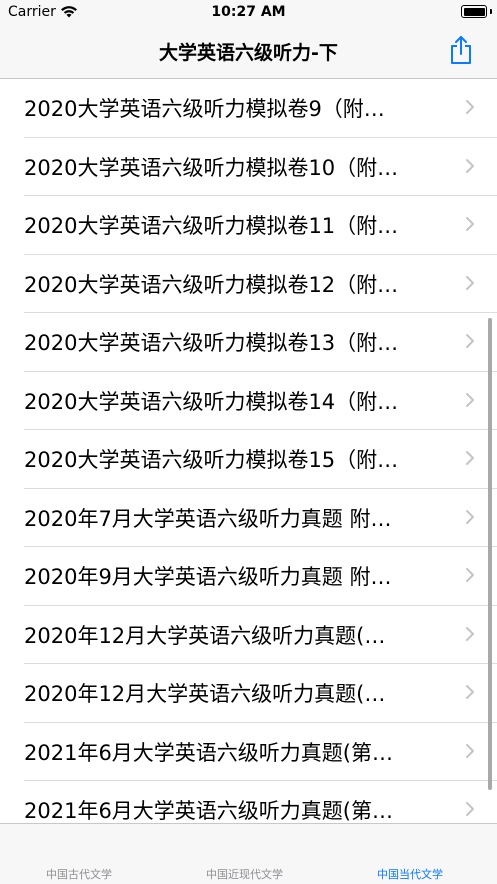  Describe the element at coordinates (474, 11) in the screenshot. I see `battery-icon` at that location.